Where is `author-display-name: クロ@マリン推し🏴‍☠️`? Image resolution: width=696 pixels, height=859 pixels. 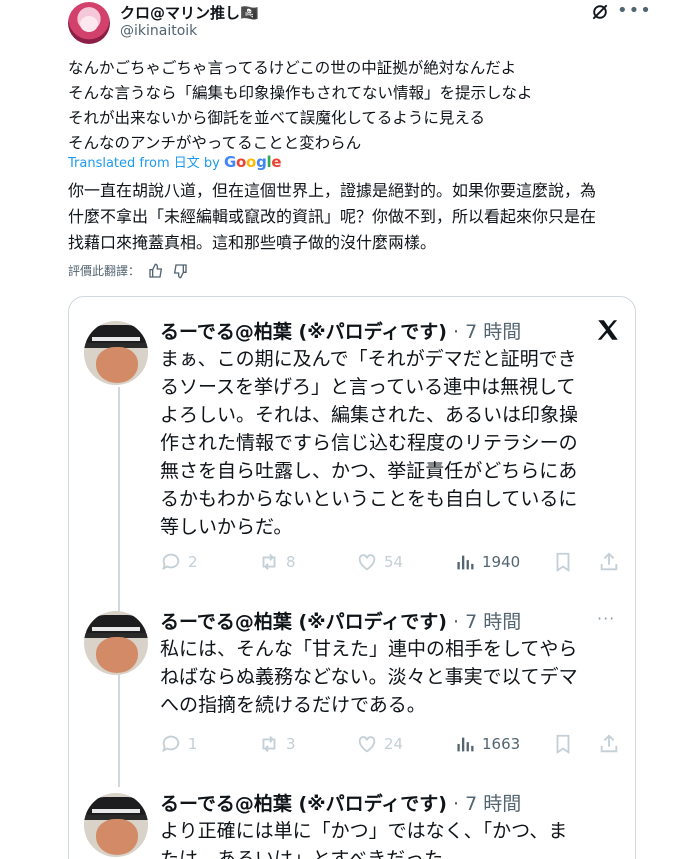
author-display-name: クロ@マリン推し🏴‍☠️ is located at coordinates (189, 12).